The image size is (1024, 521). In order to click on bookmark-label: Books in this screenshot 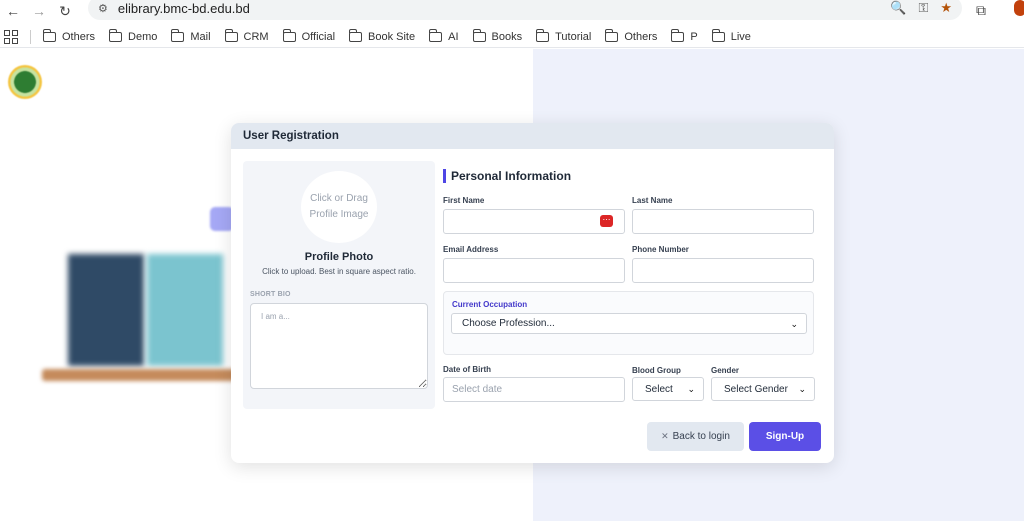, I will do `click(507, 36)`.